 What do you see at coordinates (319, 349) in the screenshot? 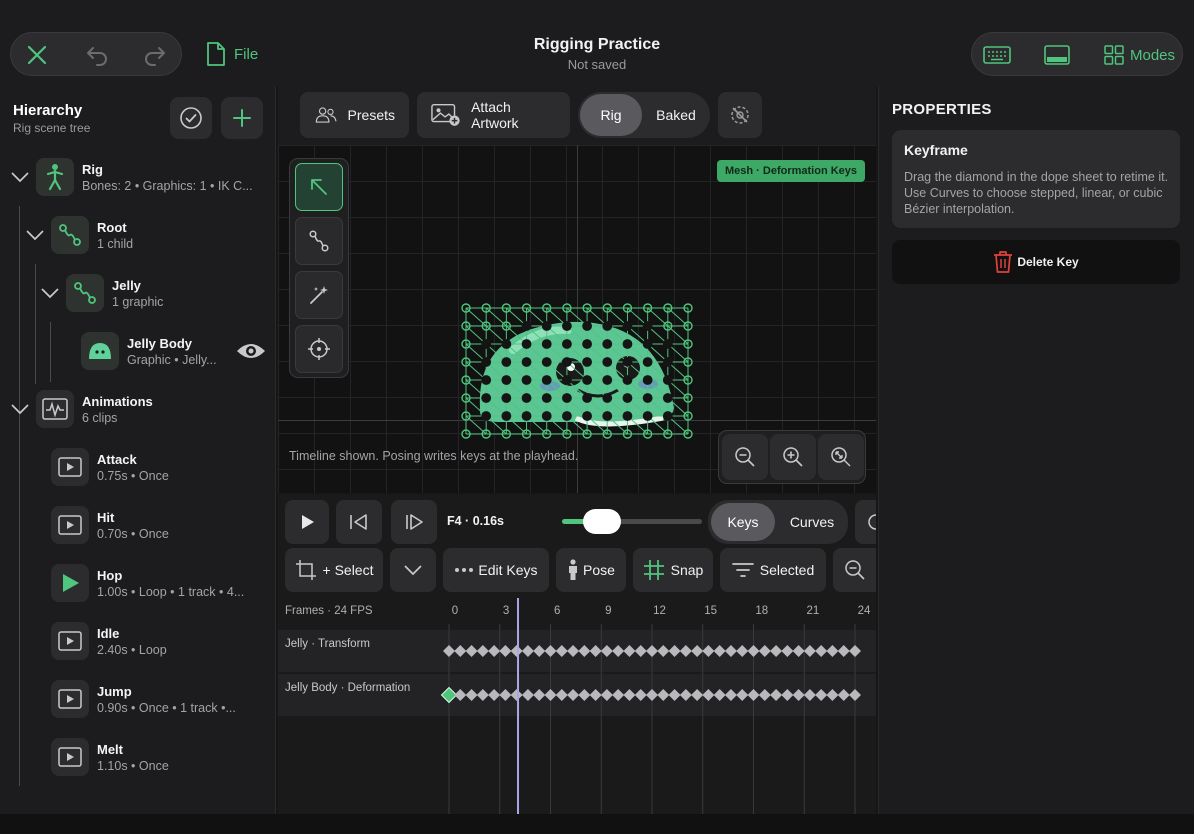
I see `target-tool` at bounding box center [319, 349].